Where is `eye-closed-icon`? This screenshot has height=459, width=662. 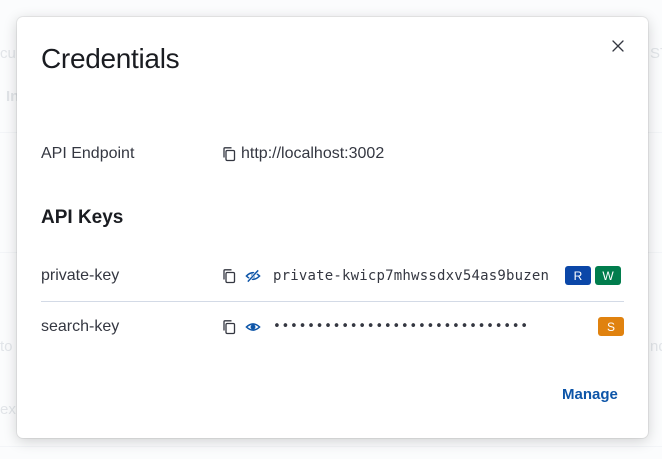
eye-closed-icon is located at coordinates (253, 276).